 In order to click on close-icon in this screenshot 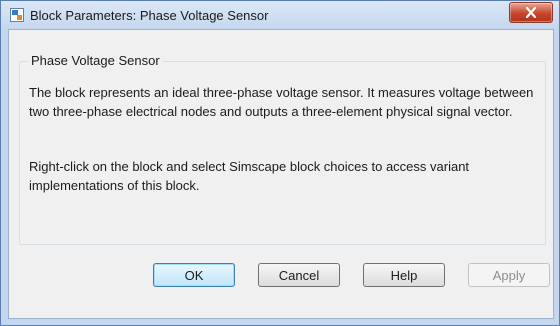, I will do `click(531, 12)`.